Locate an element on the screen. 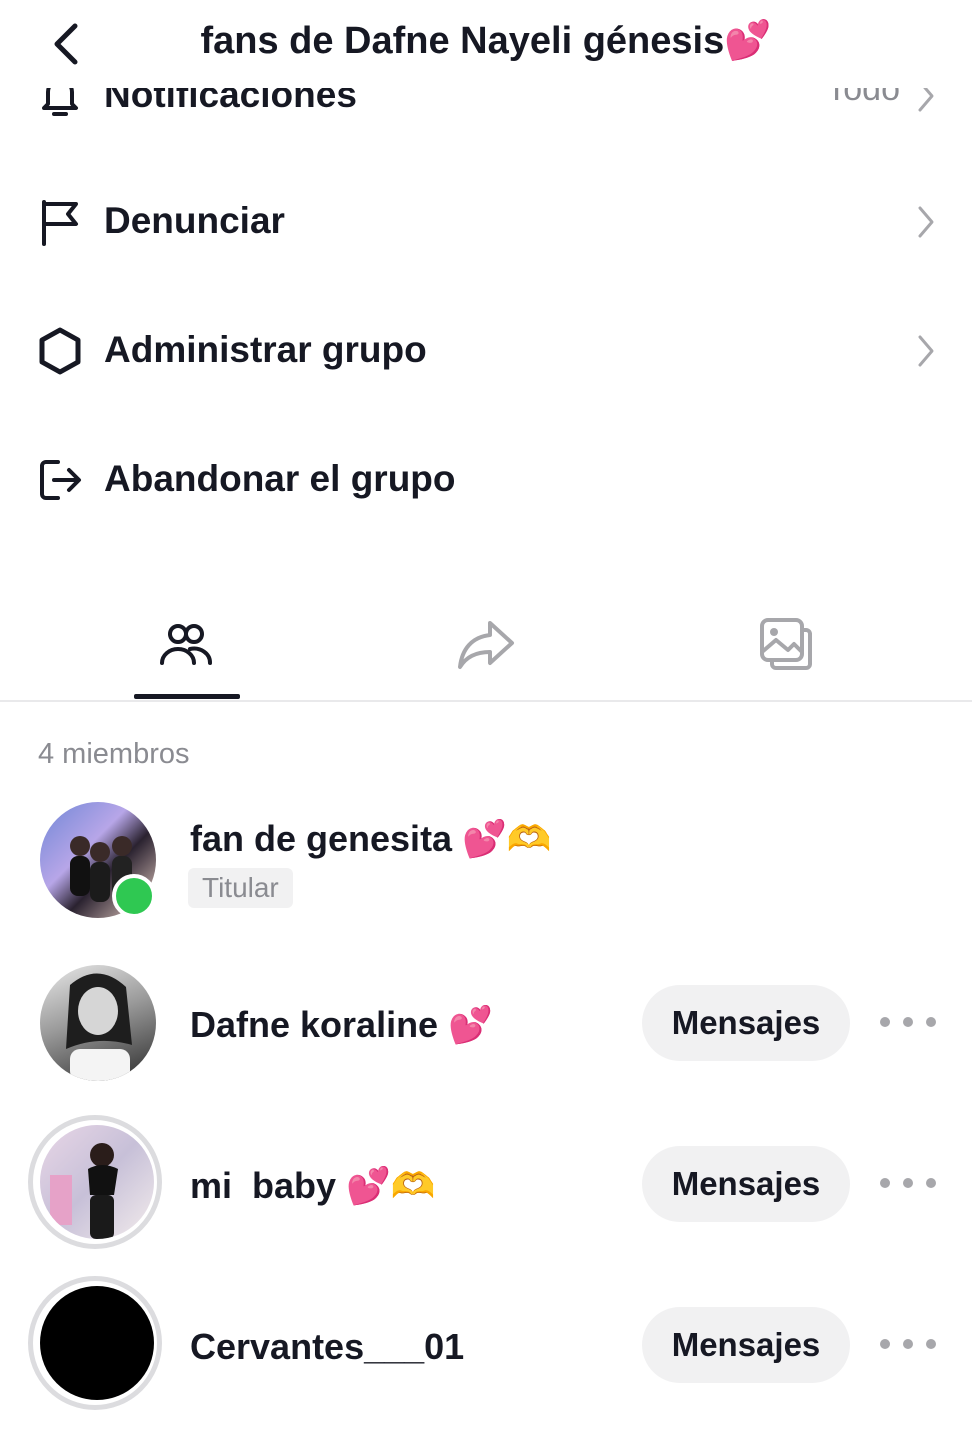 This screenshot has height=1436, width=972. tab-share is located at coordinates (486, 644).